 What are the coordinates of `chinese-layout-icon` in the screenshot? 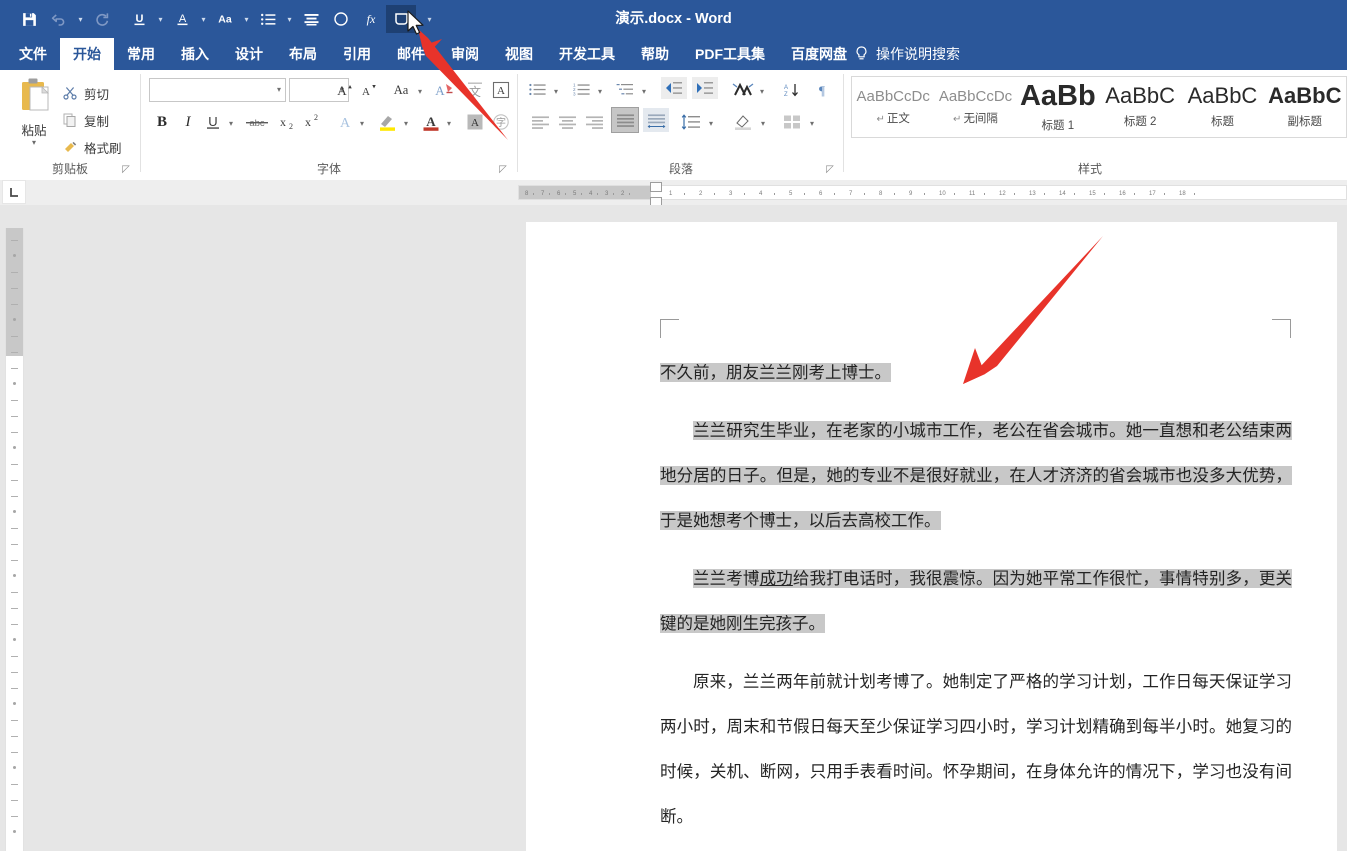 It's located at (743, 90).